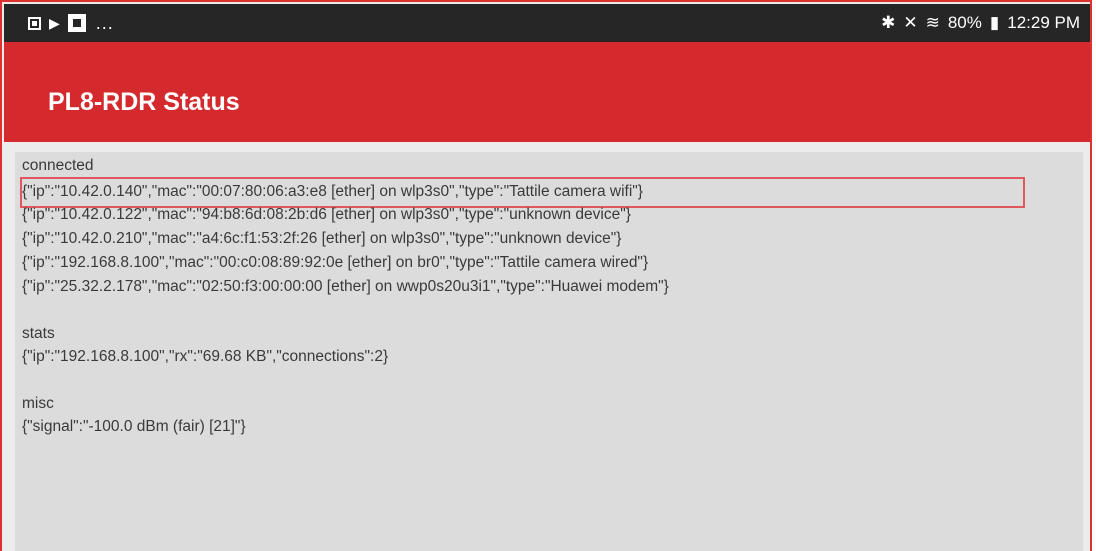 Image resolution: width=1096 pixels, height=551 pixels. What do you see at coordinates (888, 22) in the screenshot?
I see `bluetooth-icon: ✱` at bounding box center [888, 22].